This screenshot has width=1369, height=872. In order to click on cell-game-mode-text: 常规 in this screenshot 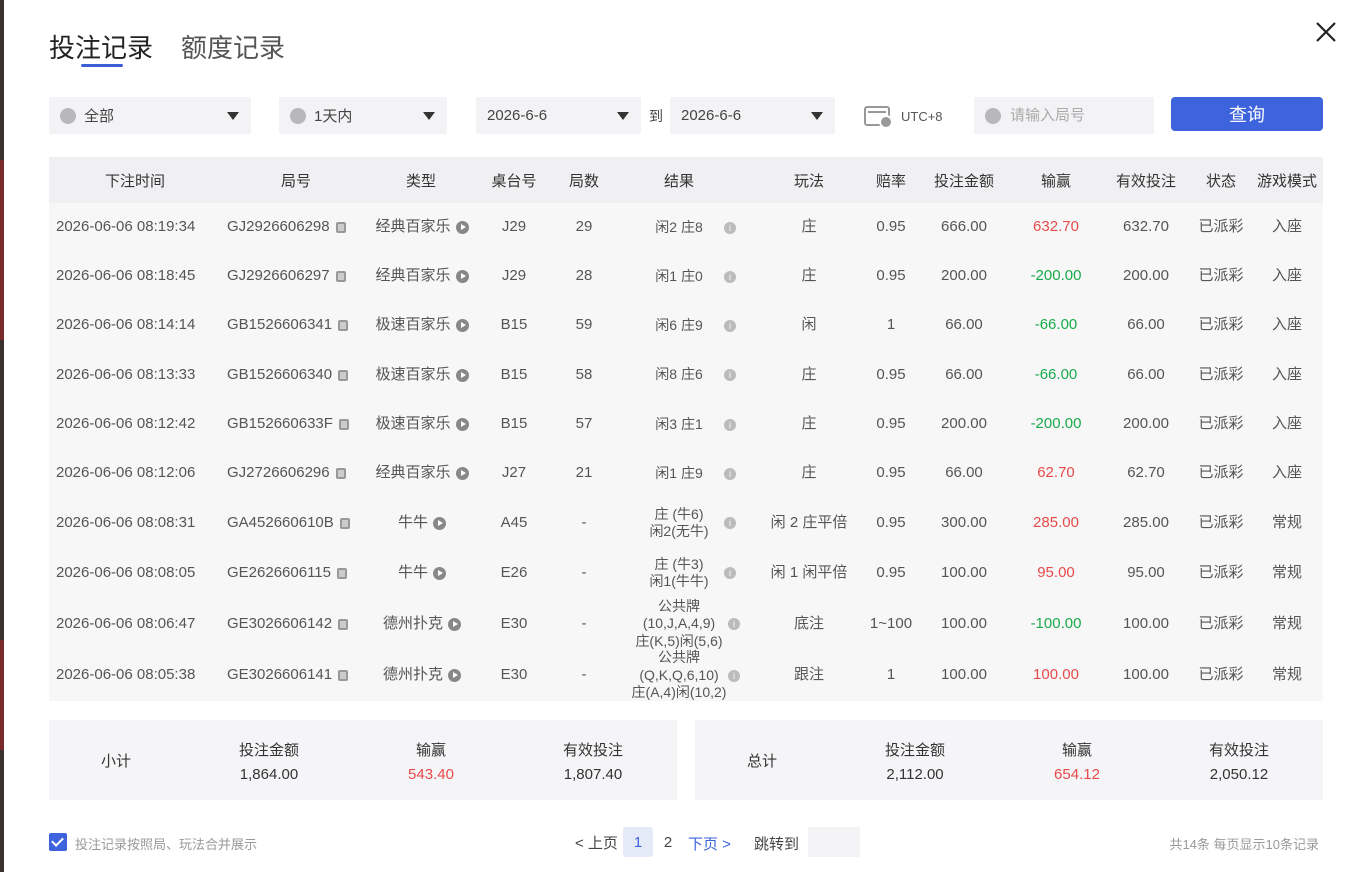, I will do `click(1286, 522)`.